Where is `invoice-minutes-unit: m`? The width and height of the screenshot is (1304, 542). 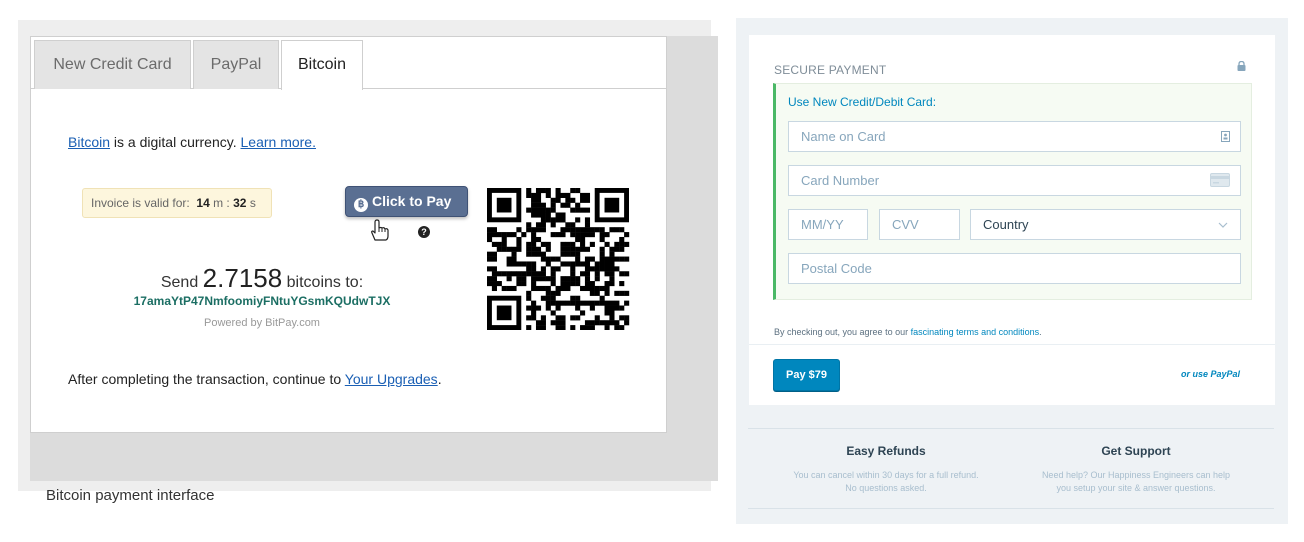 invoice-minutes-unit: m is located at coordinates (218, 203).